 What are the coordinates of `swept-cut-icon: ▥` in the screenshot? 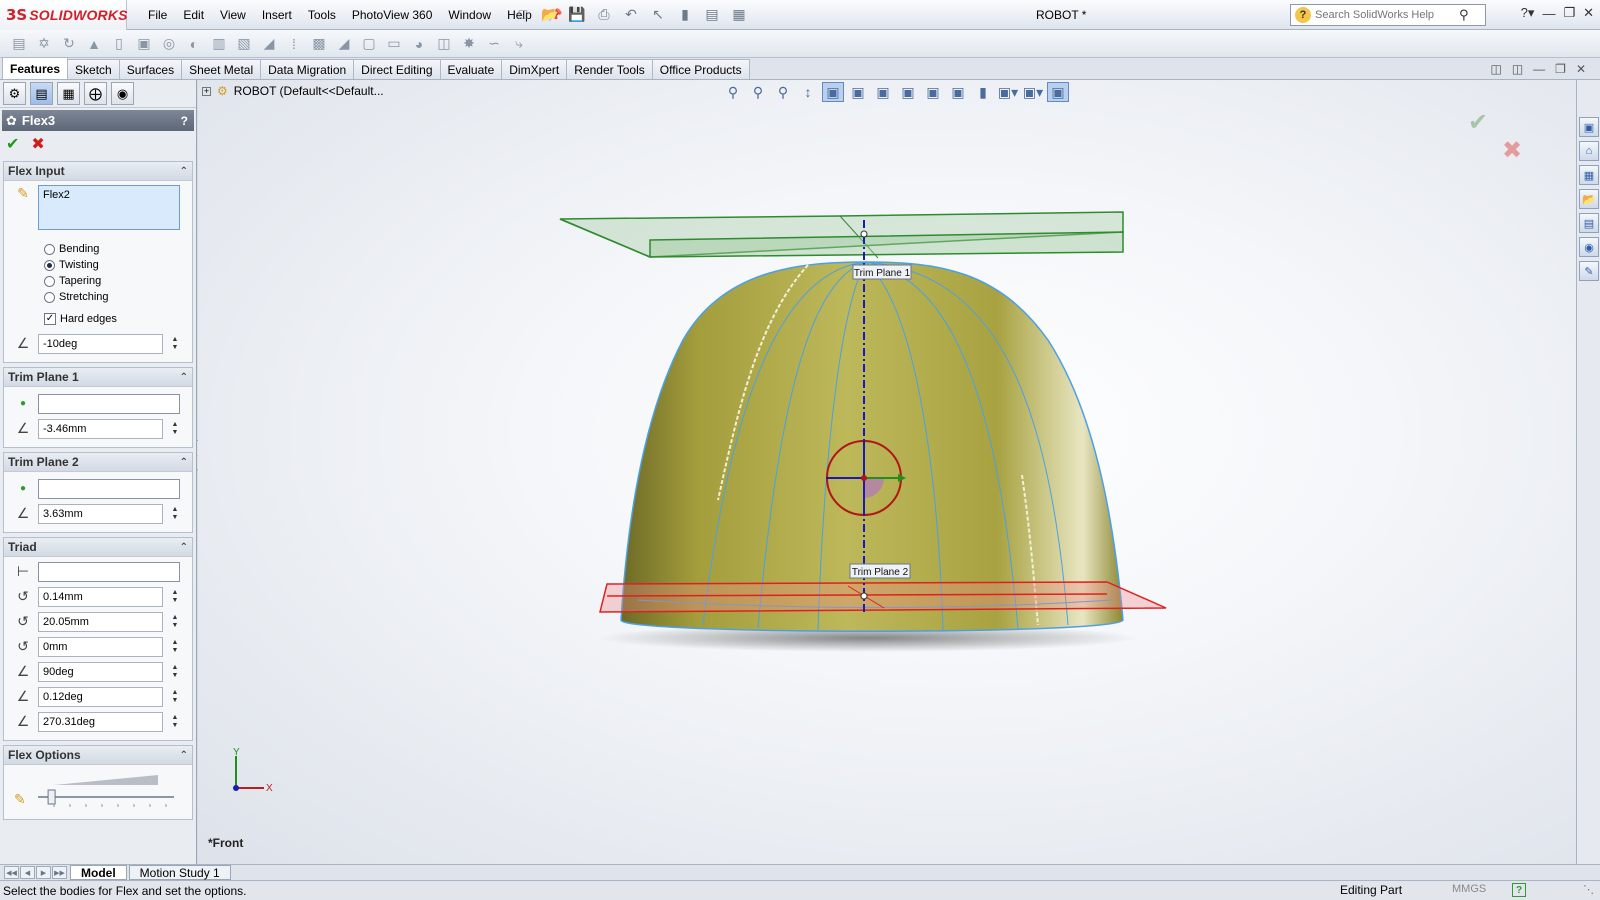 It's located at (219, 44).